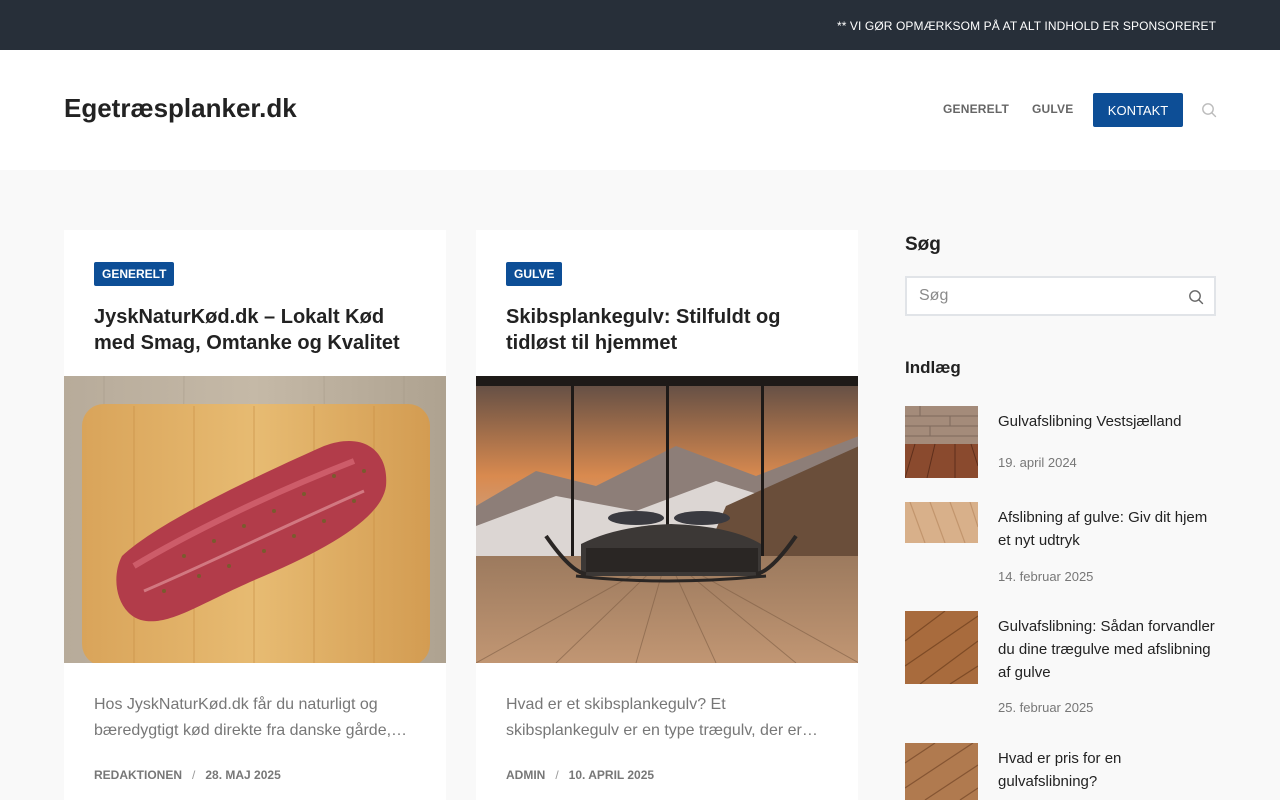 Image resolution: width=1280 pixels, height=800 pixels. Describe the element at coordinates (1037, 462) in the screenshot. I see `post-date: 19. april 2024` at that location.